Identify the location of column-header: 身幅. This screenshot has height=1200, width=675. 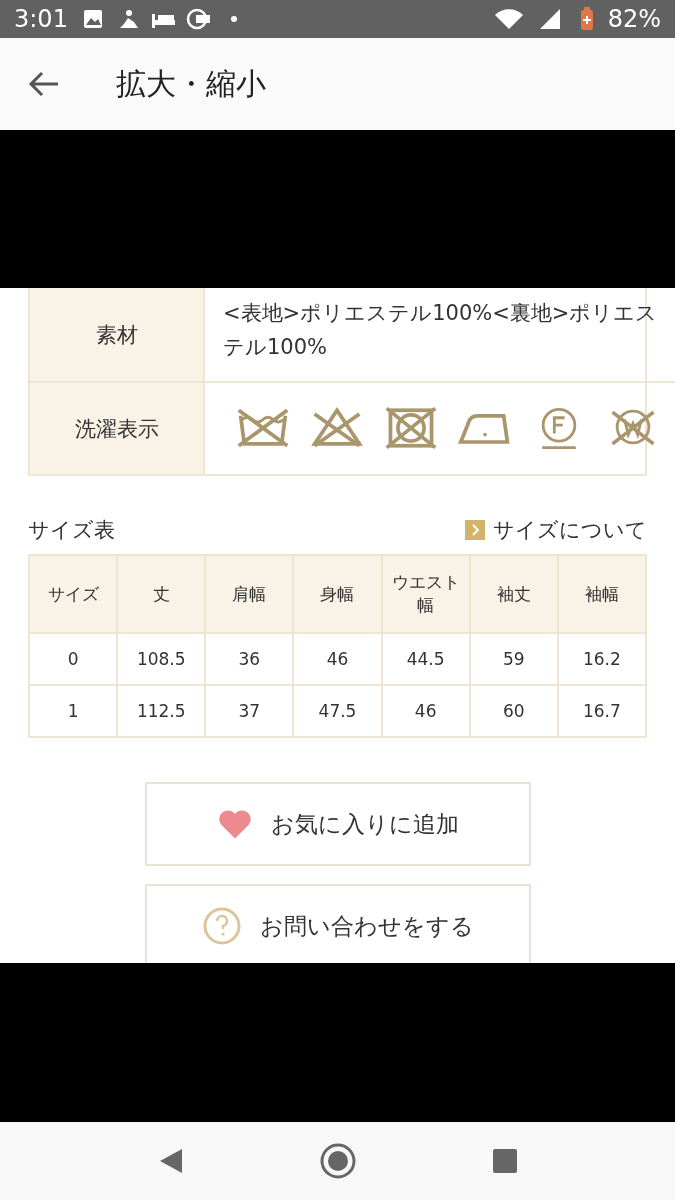
(337, 594).